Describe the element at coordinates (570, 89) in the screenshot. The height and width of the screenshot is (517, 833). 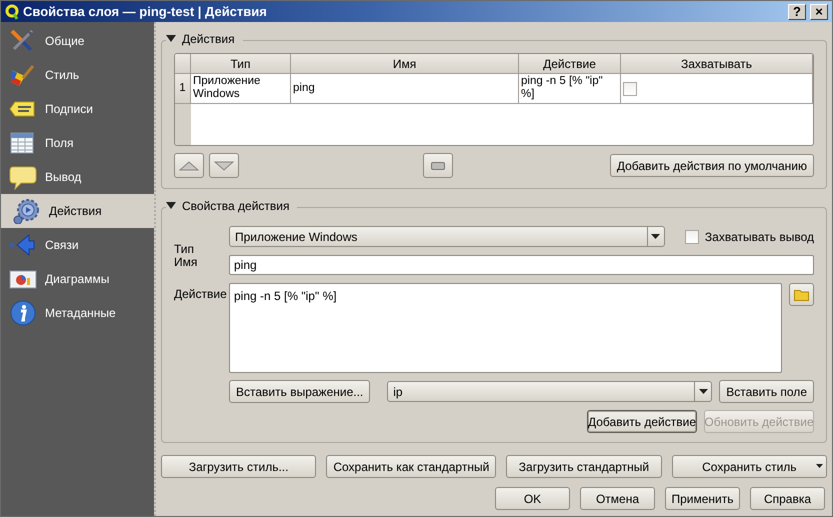
I see `table-cell: ping -n 5 [% "ip" %]` at that location.